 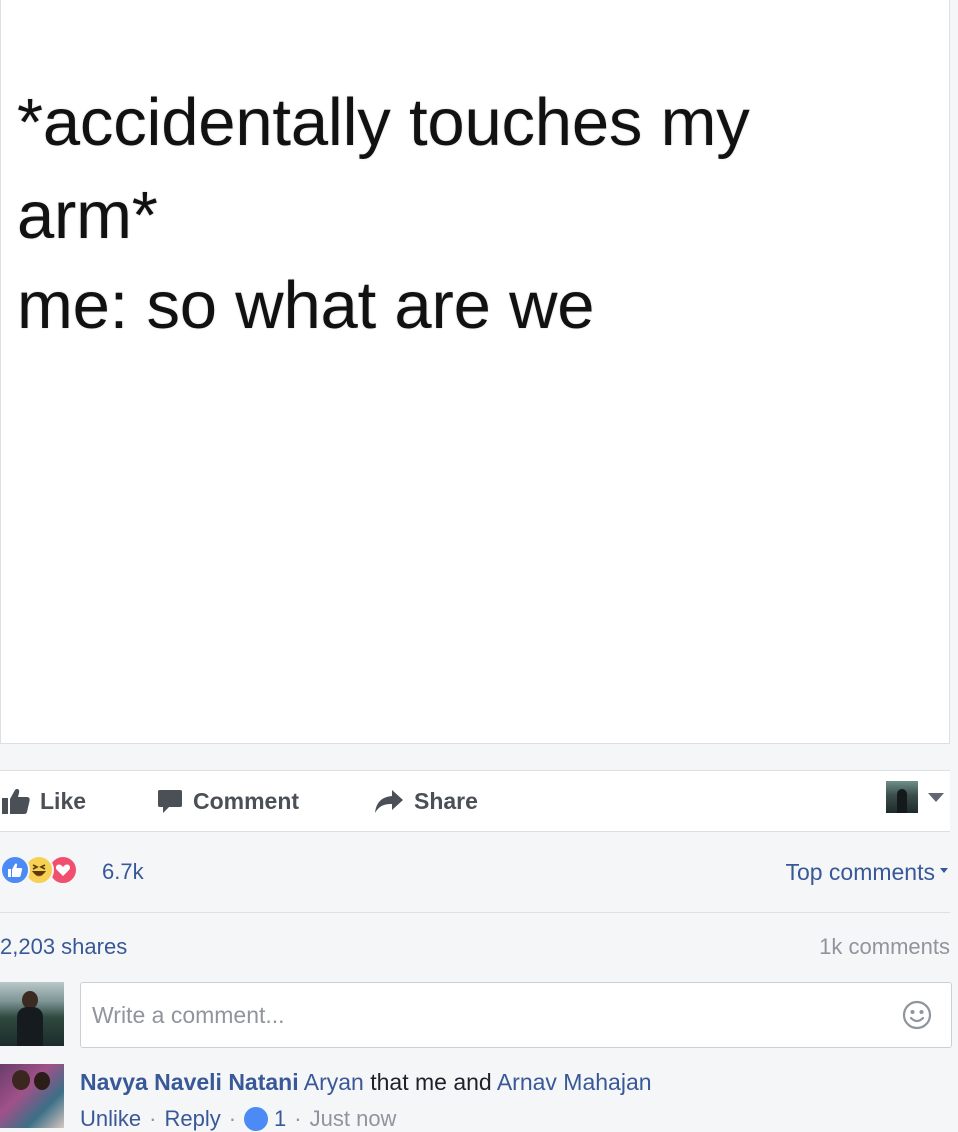 What do you see at coordinates (446, 800) in the screenshot?
I see `share-label: Share` at bounding box center [446, 800].